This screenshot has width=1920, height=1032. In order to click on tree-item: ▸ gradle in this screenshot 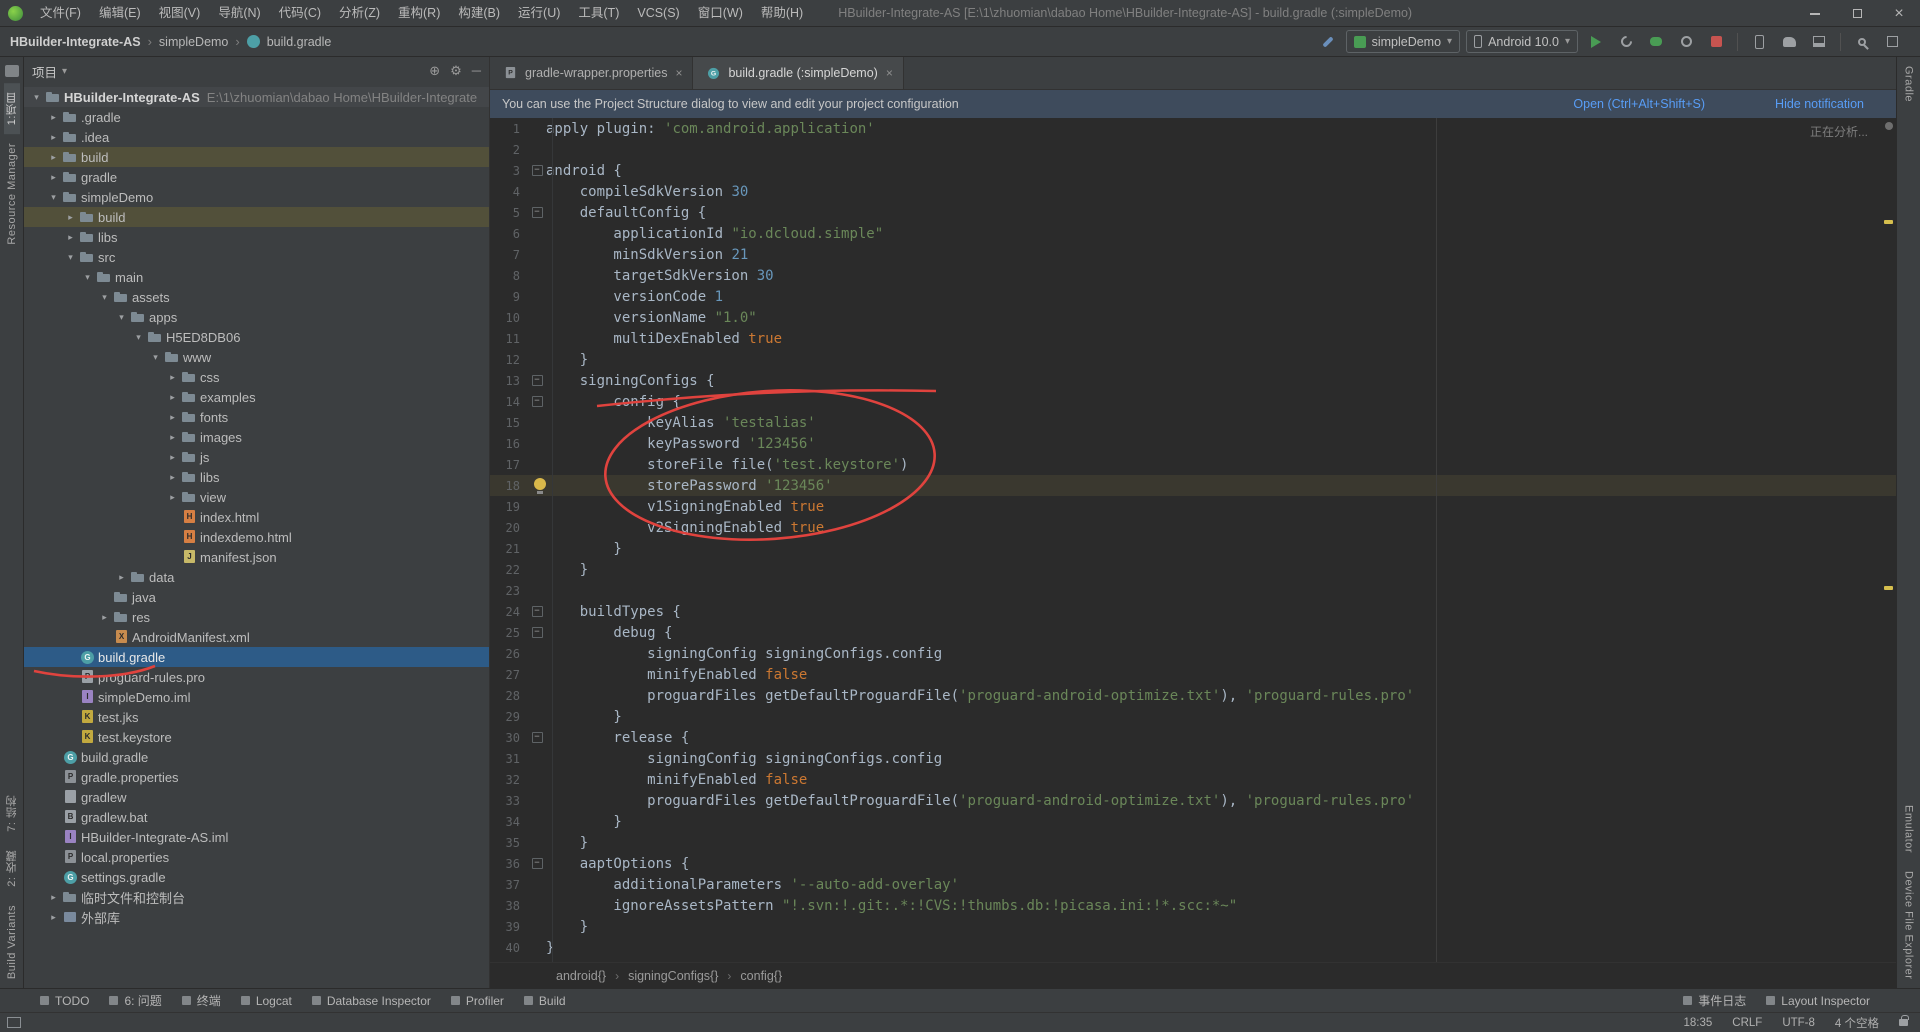, I will do `click(256, 177)`.